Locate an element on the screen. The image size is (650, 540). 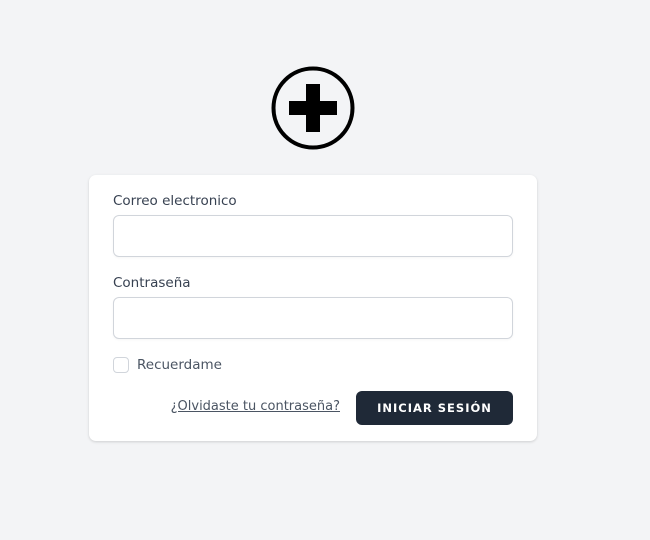
remember-me: Recuerdame is located at coordinates (167, 365).